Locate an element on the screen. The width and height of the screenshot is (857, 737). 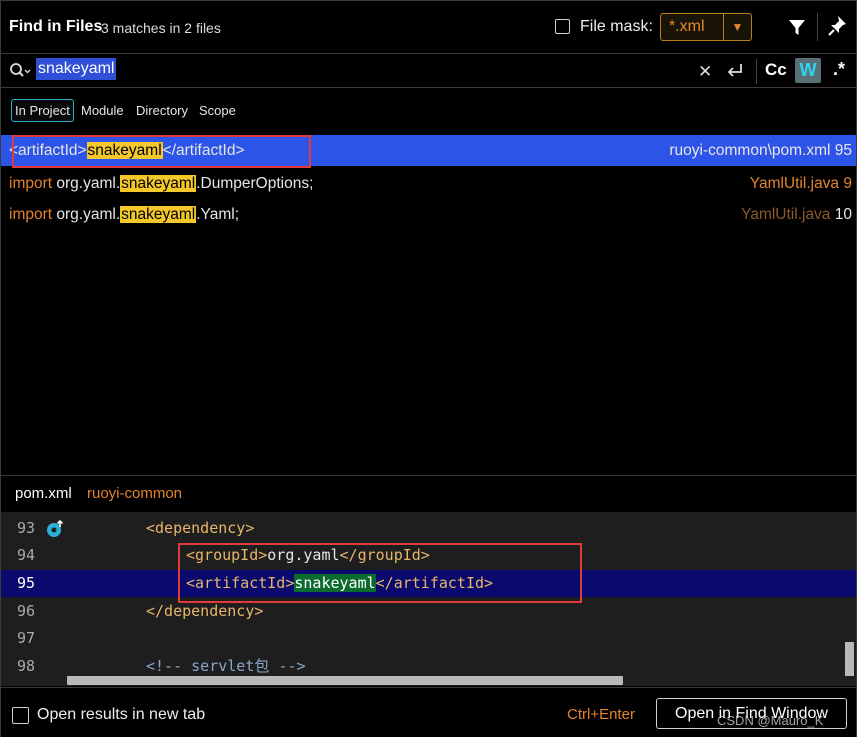
search-icon is located at coordinates (20, 71).